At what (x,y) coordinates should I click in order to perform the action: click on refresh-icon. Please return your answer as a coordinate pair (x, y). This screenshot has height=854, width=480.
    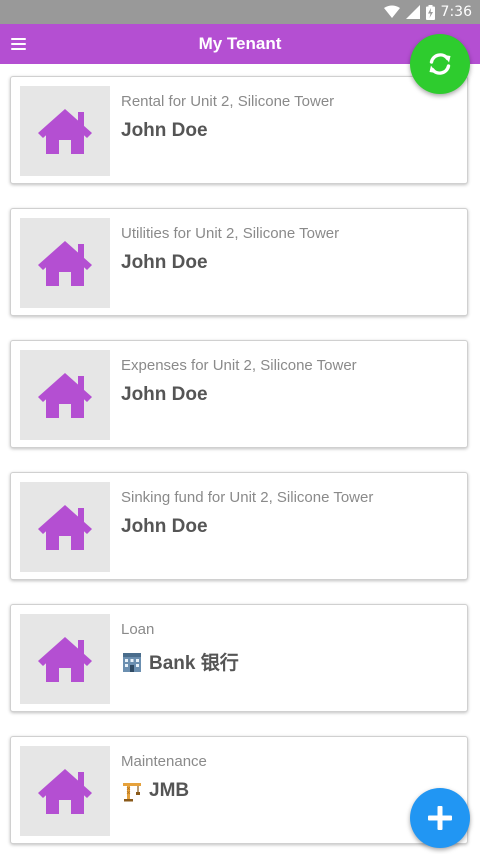
    Looking at the image, I should click on (440, 64).